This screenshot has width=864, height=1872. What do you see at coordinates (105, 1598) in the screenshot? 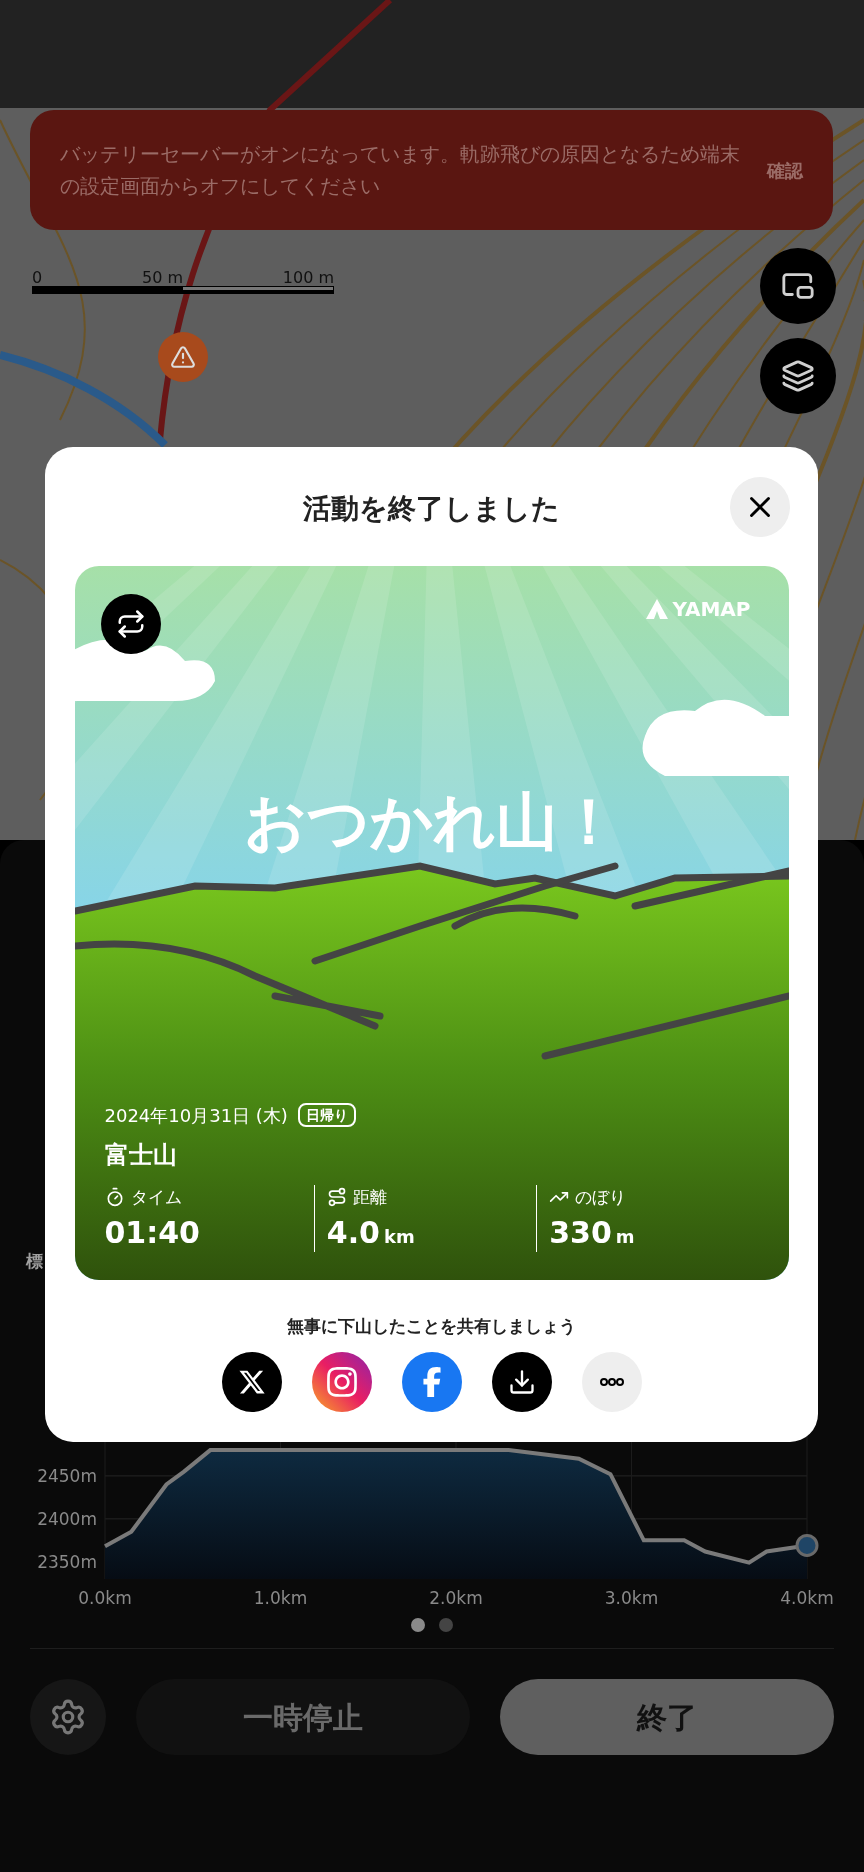
I see `x-axis-label: 0.0km` at bounding box center [105, 1598].